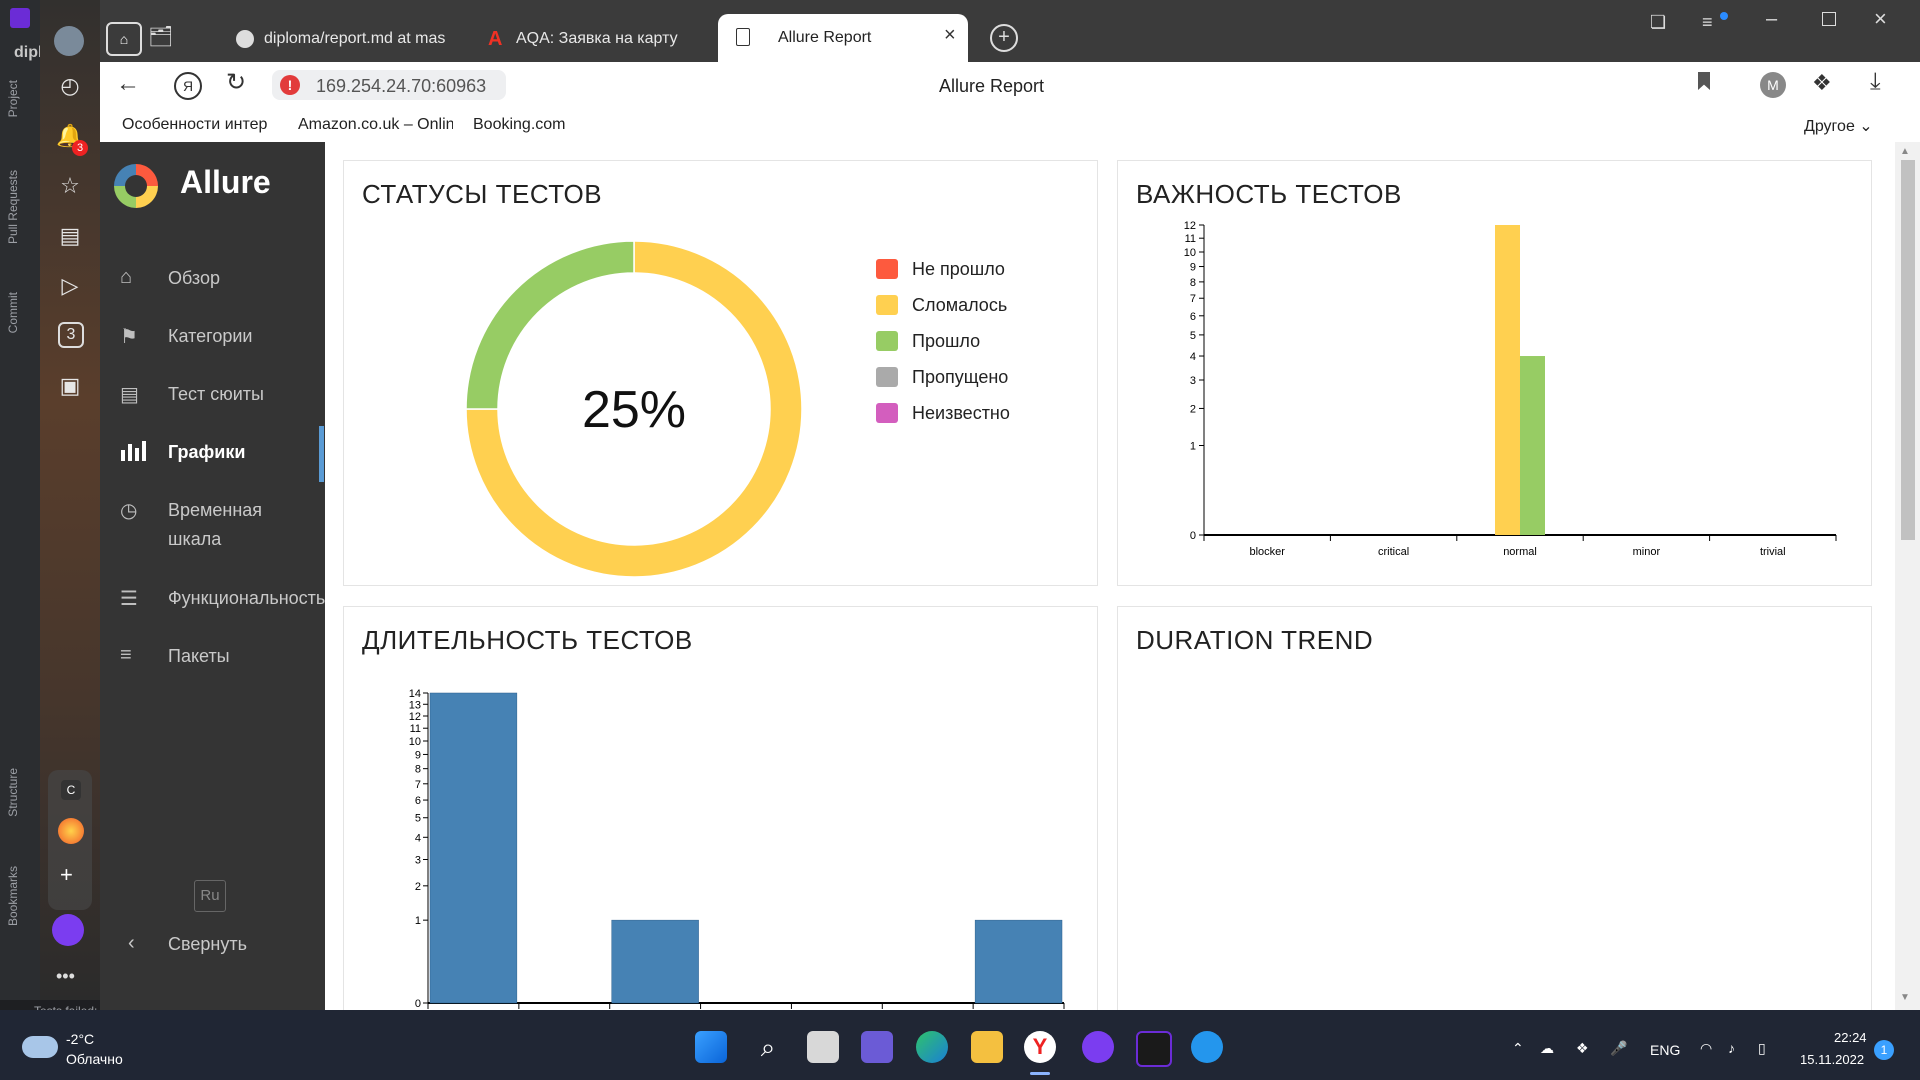 This screenshot has height=1080, width=1920. What do you see at coordinates (212, 526) in the screenshot?
I see `menu-timeline: ◷ Временная шкала` at bounding box center [212, 526].